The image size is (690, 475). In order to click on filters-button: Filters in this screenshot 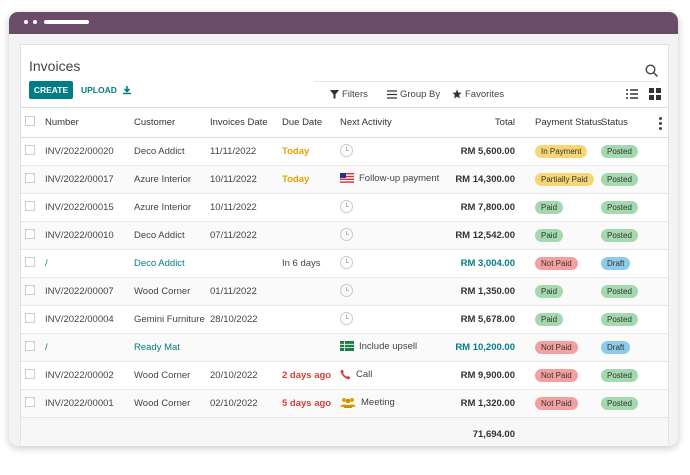, I will do `click(349, 94)`.